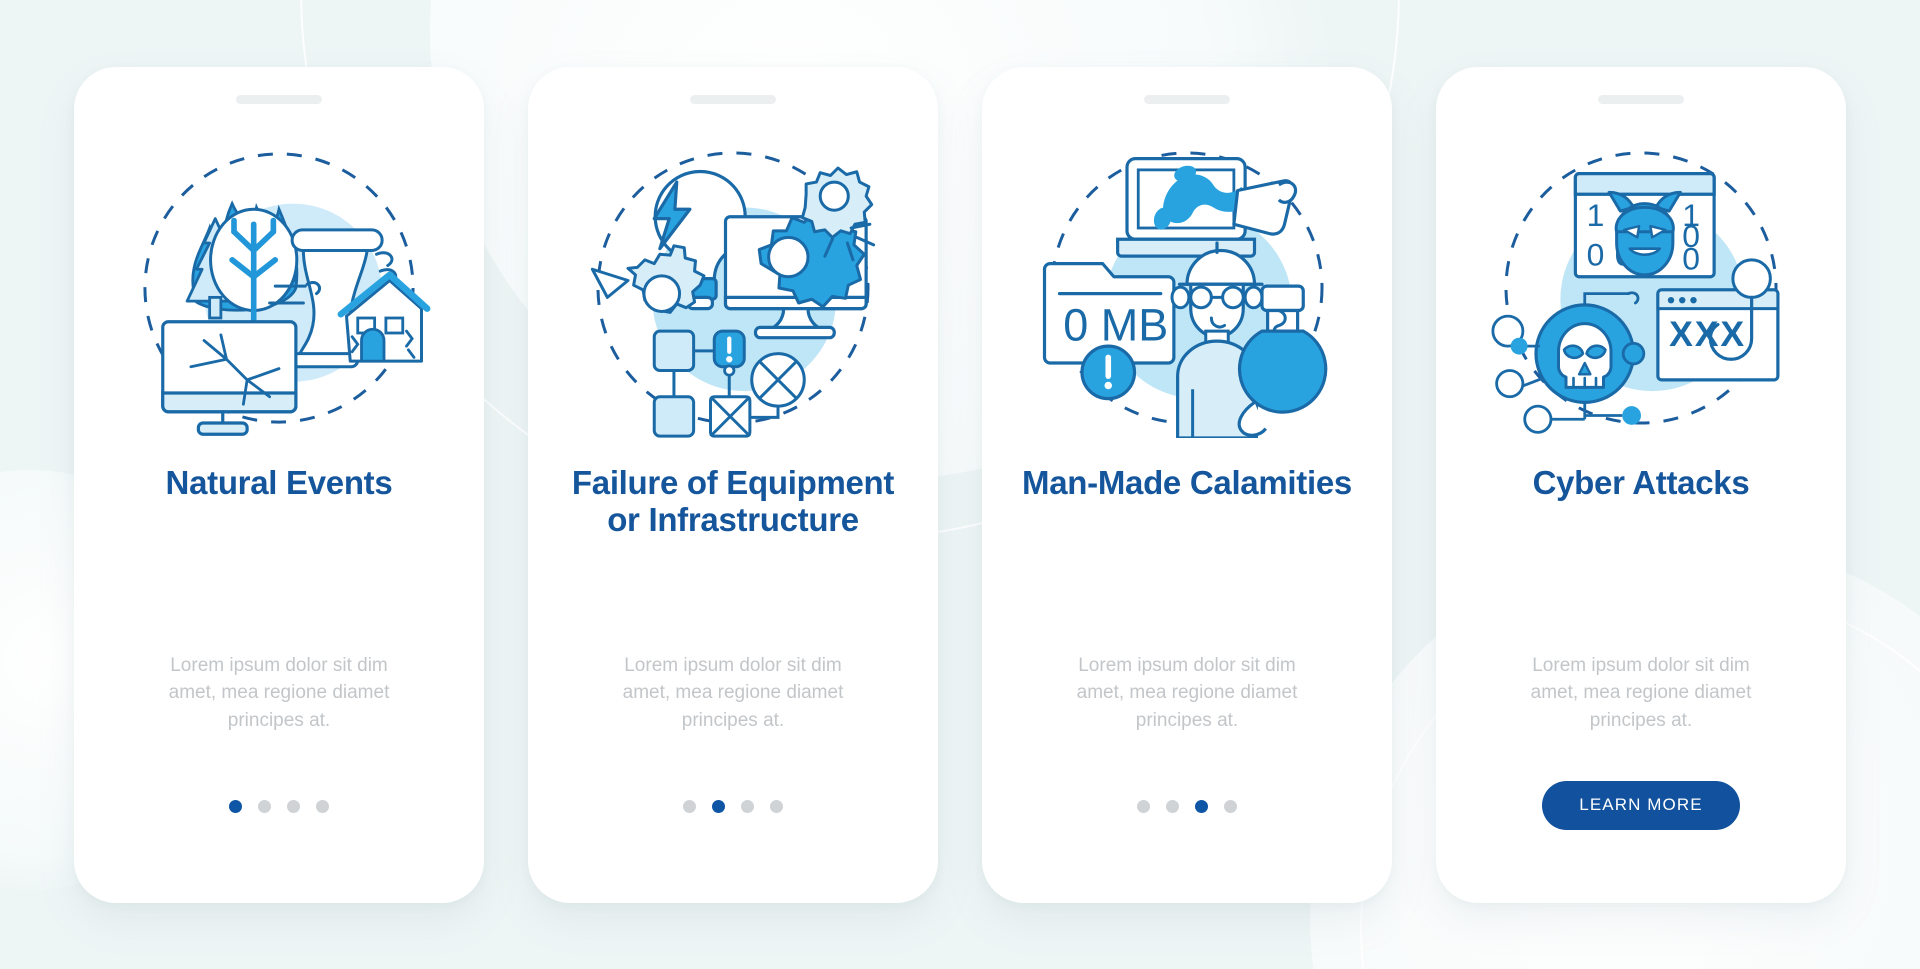 The height and width of the screenshot is (969, 1920). I want to click on wildfire-tornado-damaged-house-cracked-monitor-icon, so click(279, 288).